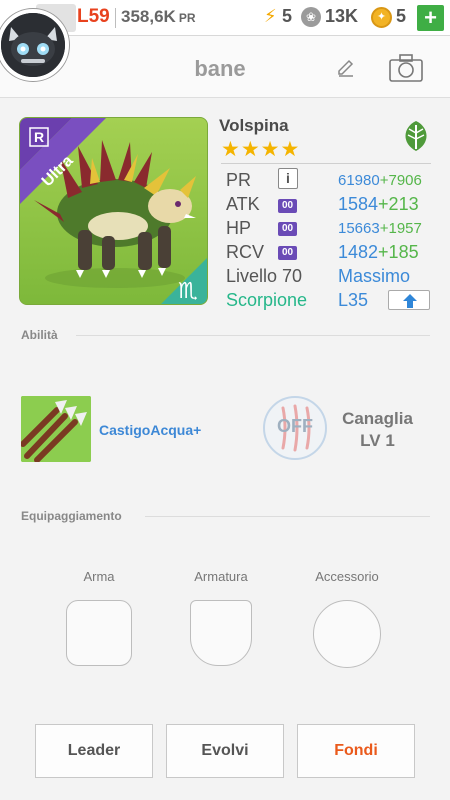 The image size is (450, 800). I want to click on player-pr: 358,6K PR, so click(158, 17).